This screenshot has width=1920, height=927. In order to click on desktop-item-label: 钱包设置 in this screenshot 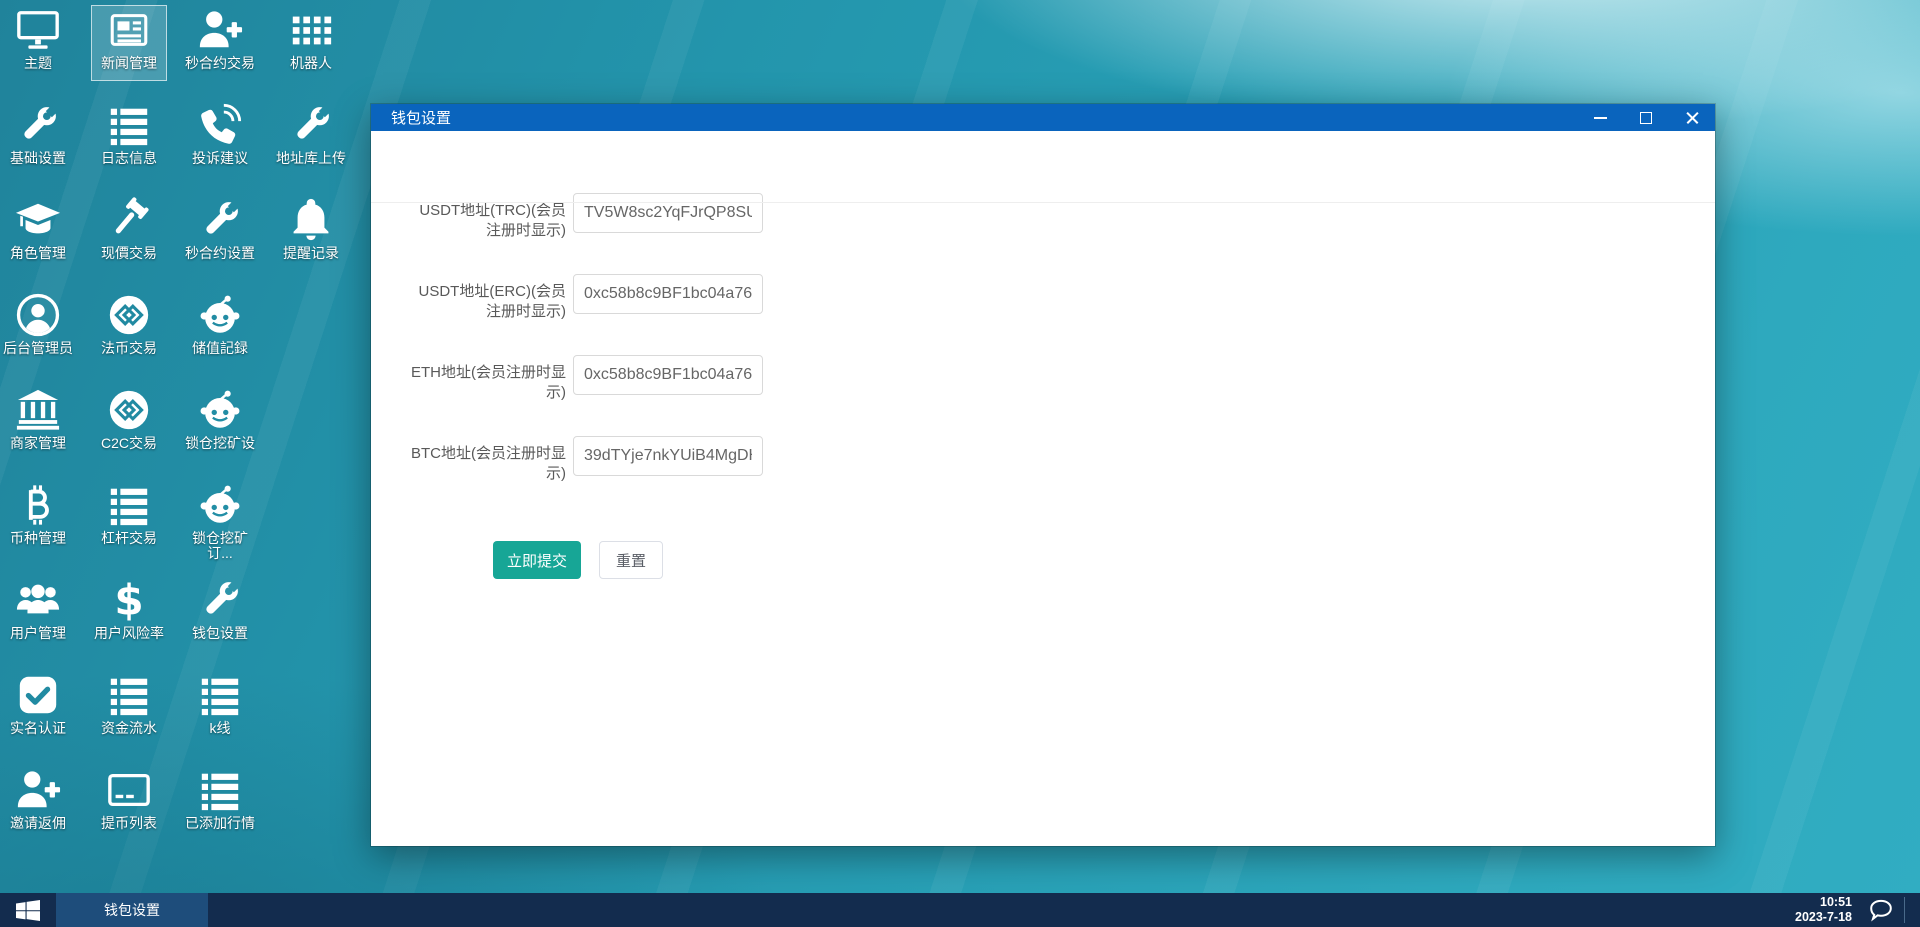, I will do `click(220, 633)`.